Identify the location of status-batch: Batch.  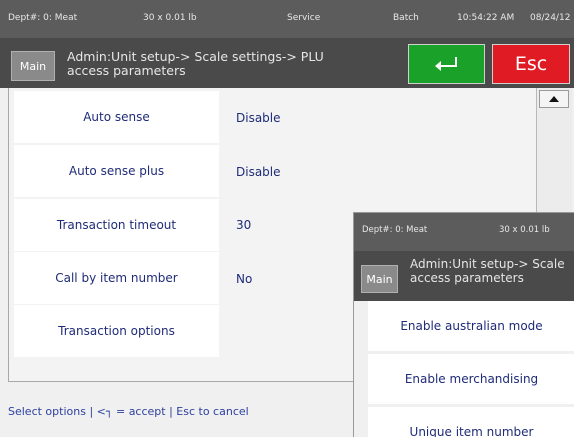
(406, 18).